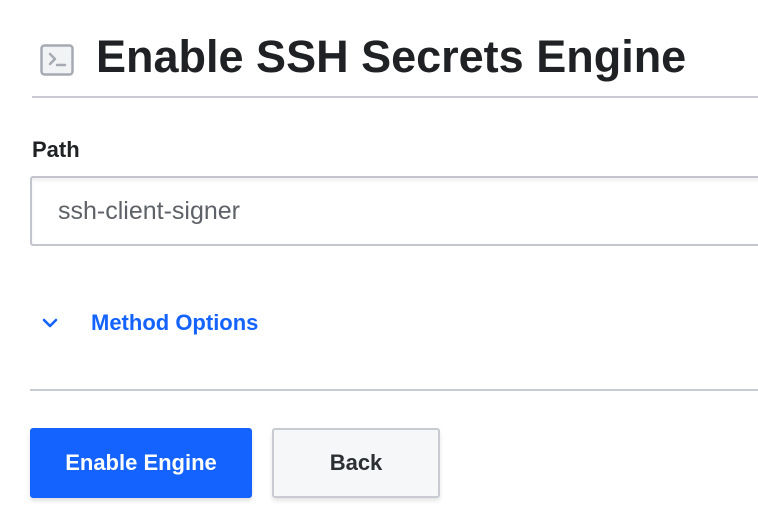  What do you see at coordinates (394, 211) in the screenshot?
I see `path-input` at bounding box center [394, 211].